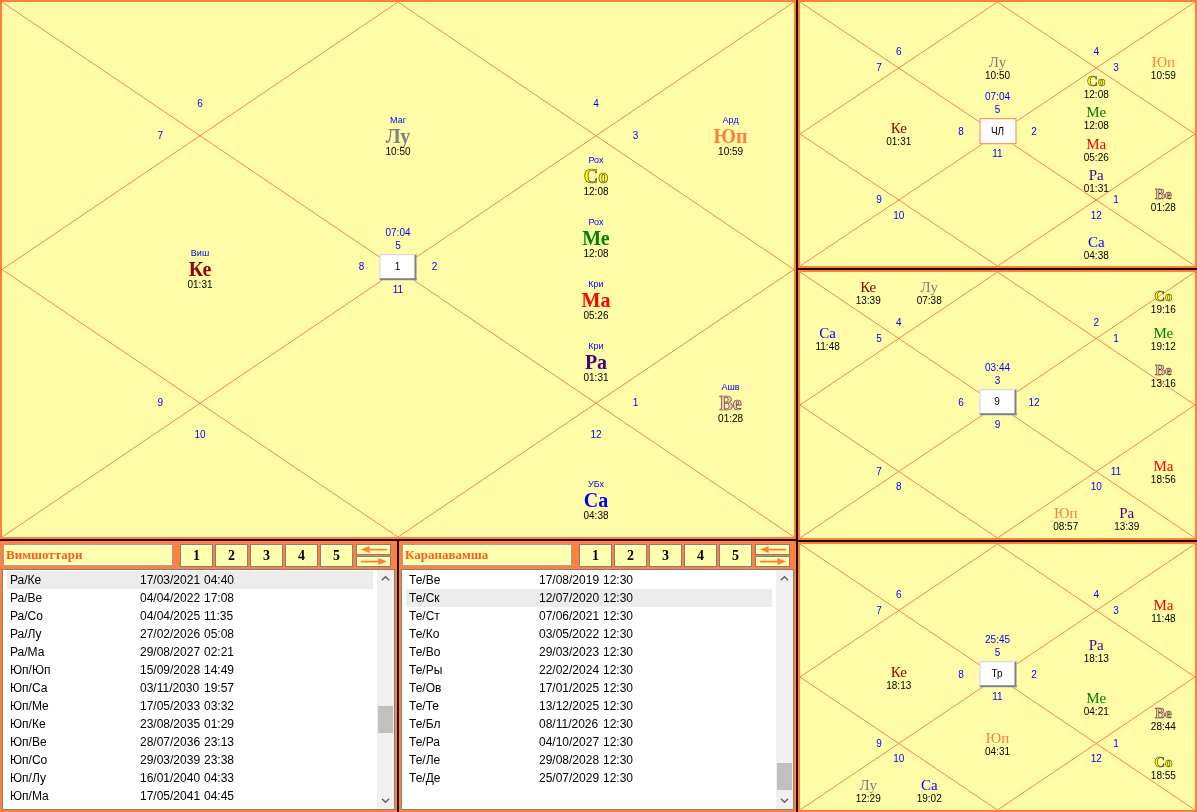 The image size is (1197, 812). I want to click on degree-label: 01:31, so click(200, 285).